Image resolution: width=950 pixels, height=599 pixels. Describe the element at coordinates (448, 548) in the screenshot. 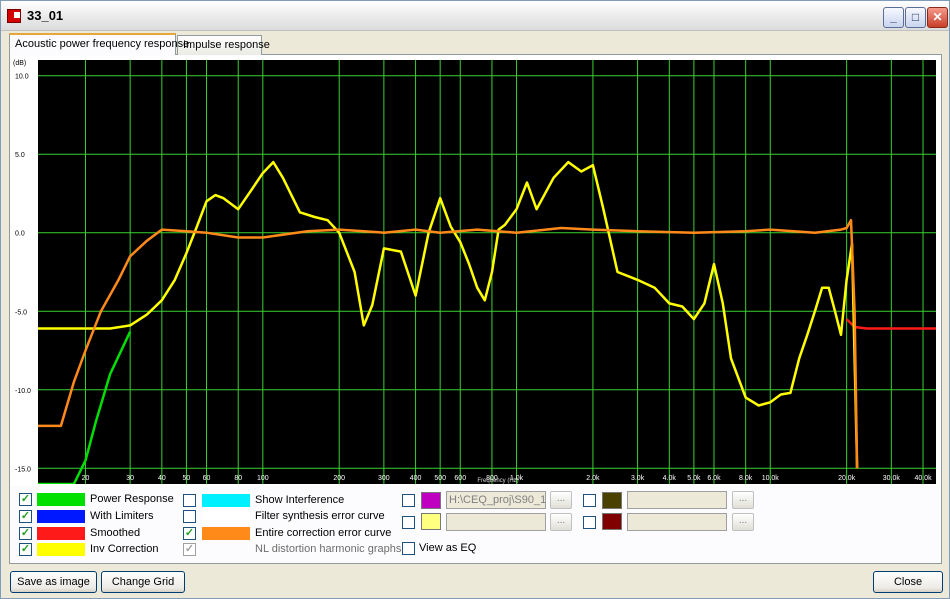

I see `view-as-eq-label: View as EQ` at that location.